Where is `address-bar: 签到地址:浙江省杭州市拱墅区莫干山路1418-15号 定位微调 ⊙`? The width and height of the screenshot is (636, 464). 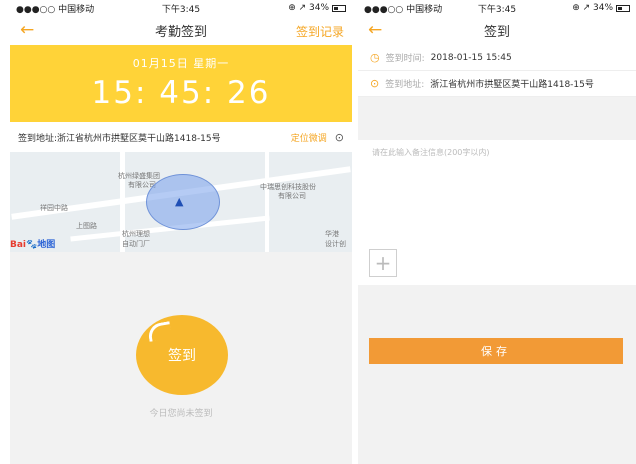 address-bar: 签到地址:浙江省杭州市拱墅区莫干山路1418-15号 定位微调 ⊙ is located at coordinates (181, 137).